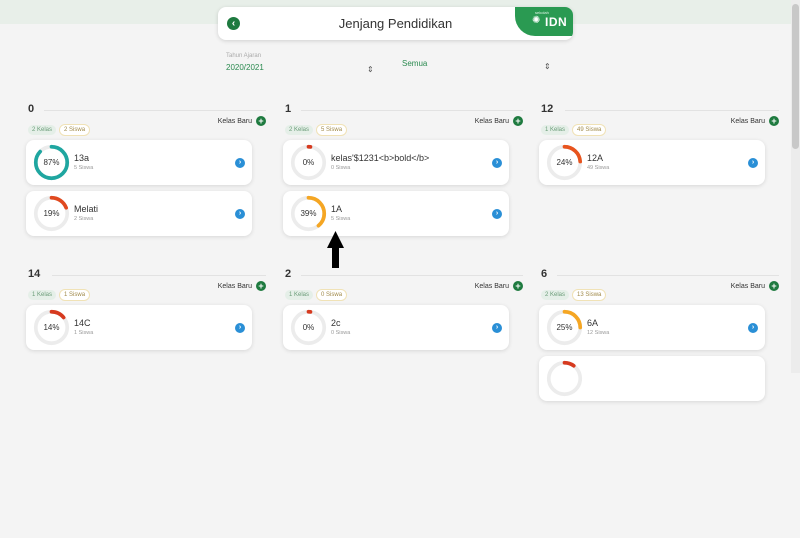  What do you see at coordinates (332, 295) in the screenshot?
I see `siswa-count-badge: 0 Siswa` at bounding box center [332, 295].